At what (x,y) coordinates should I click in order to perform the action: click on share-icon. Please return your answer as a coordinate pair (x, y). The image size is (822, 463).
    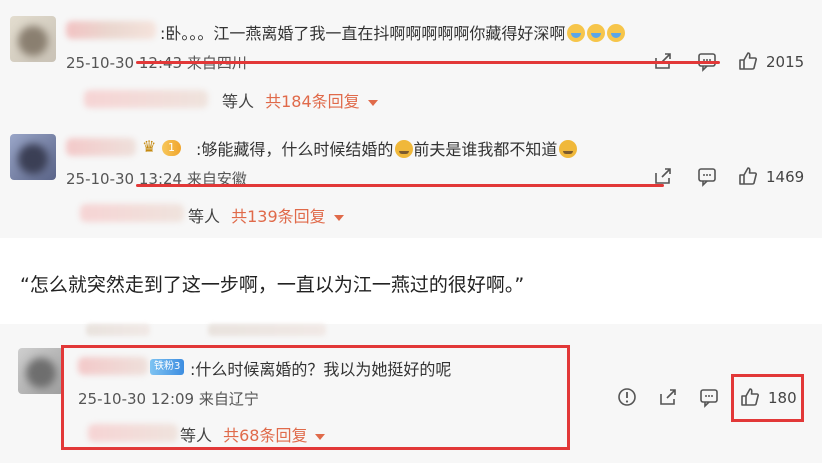
    Looking at the image, I should click on (668, 397).